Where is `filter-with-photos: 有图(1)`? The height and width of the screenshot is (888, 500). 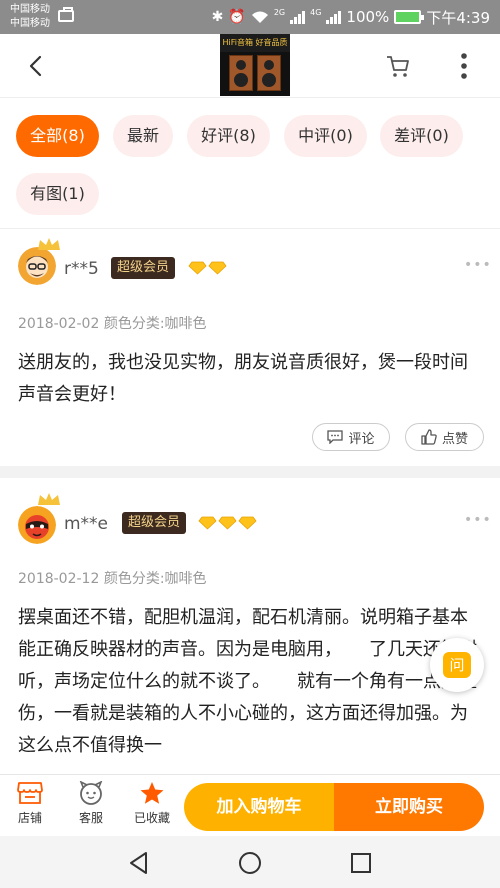 filter-with-photos: 有图(1) is located at coordinates (57, 194).